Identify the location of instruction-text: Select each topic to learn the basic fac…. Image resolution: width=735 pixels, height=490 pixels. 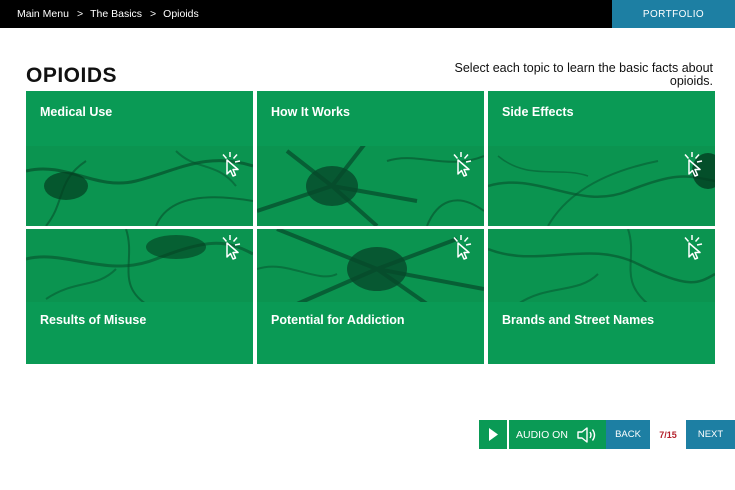
(584, 74).